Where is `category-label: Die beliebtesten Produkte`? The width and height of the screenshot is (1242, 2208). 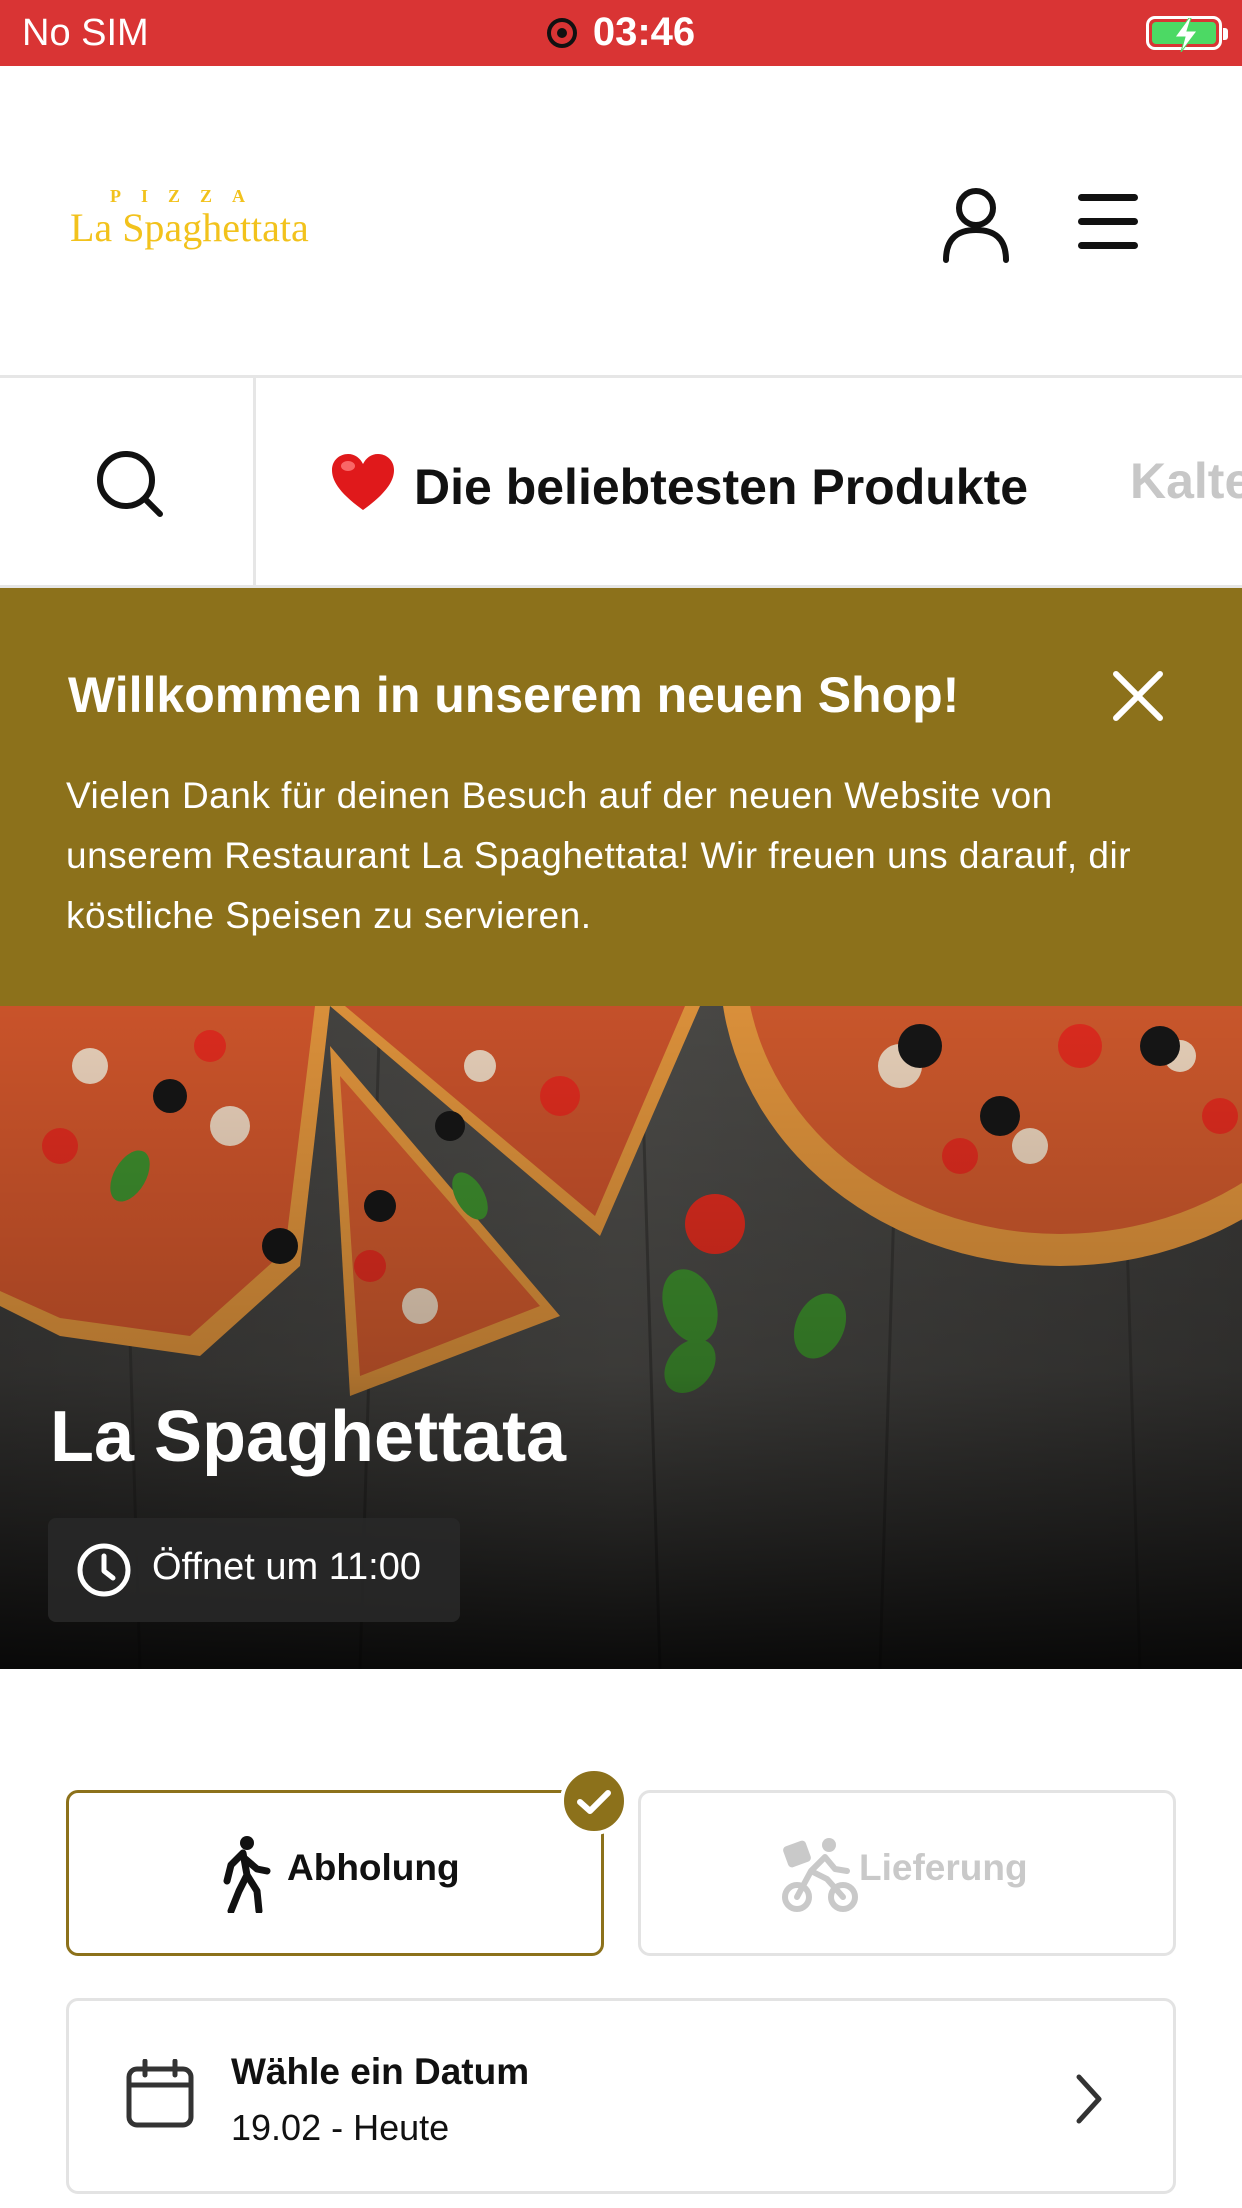 category-label: Die beliebtesten Produkte is located at coordinates (721, 487).